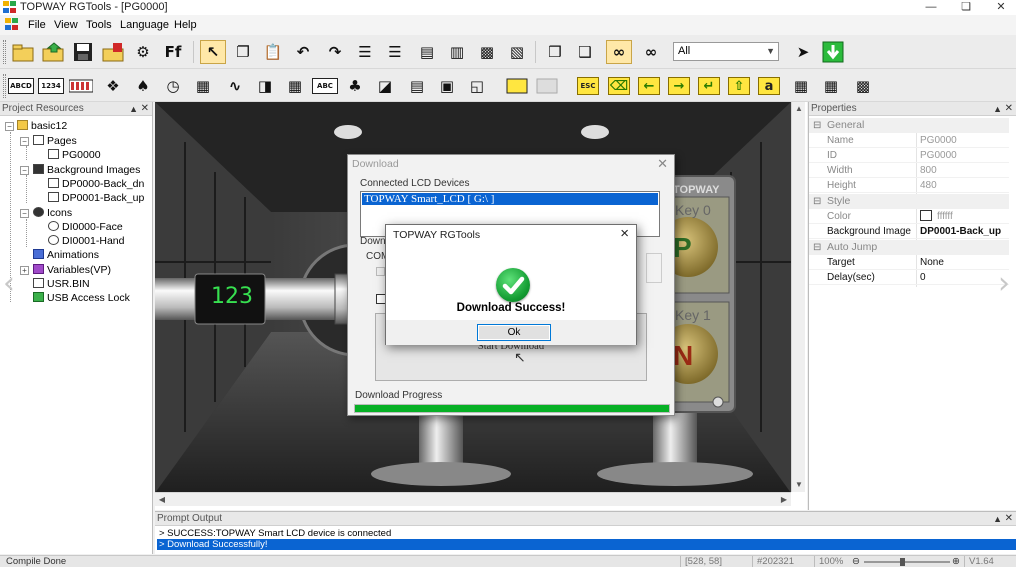  I want to click on key1-button: N, so click(683, 356).